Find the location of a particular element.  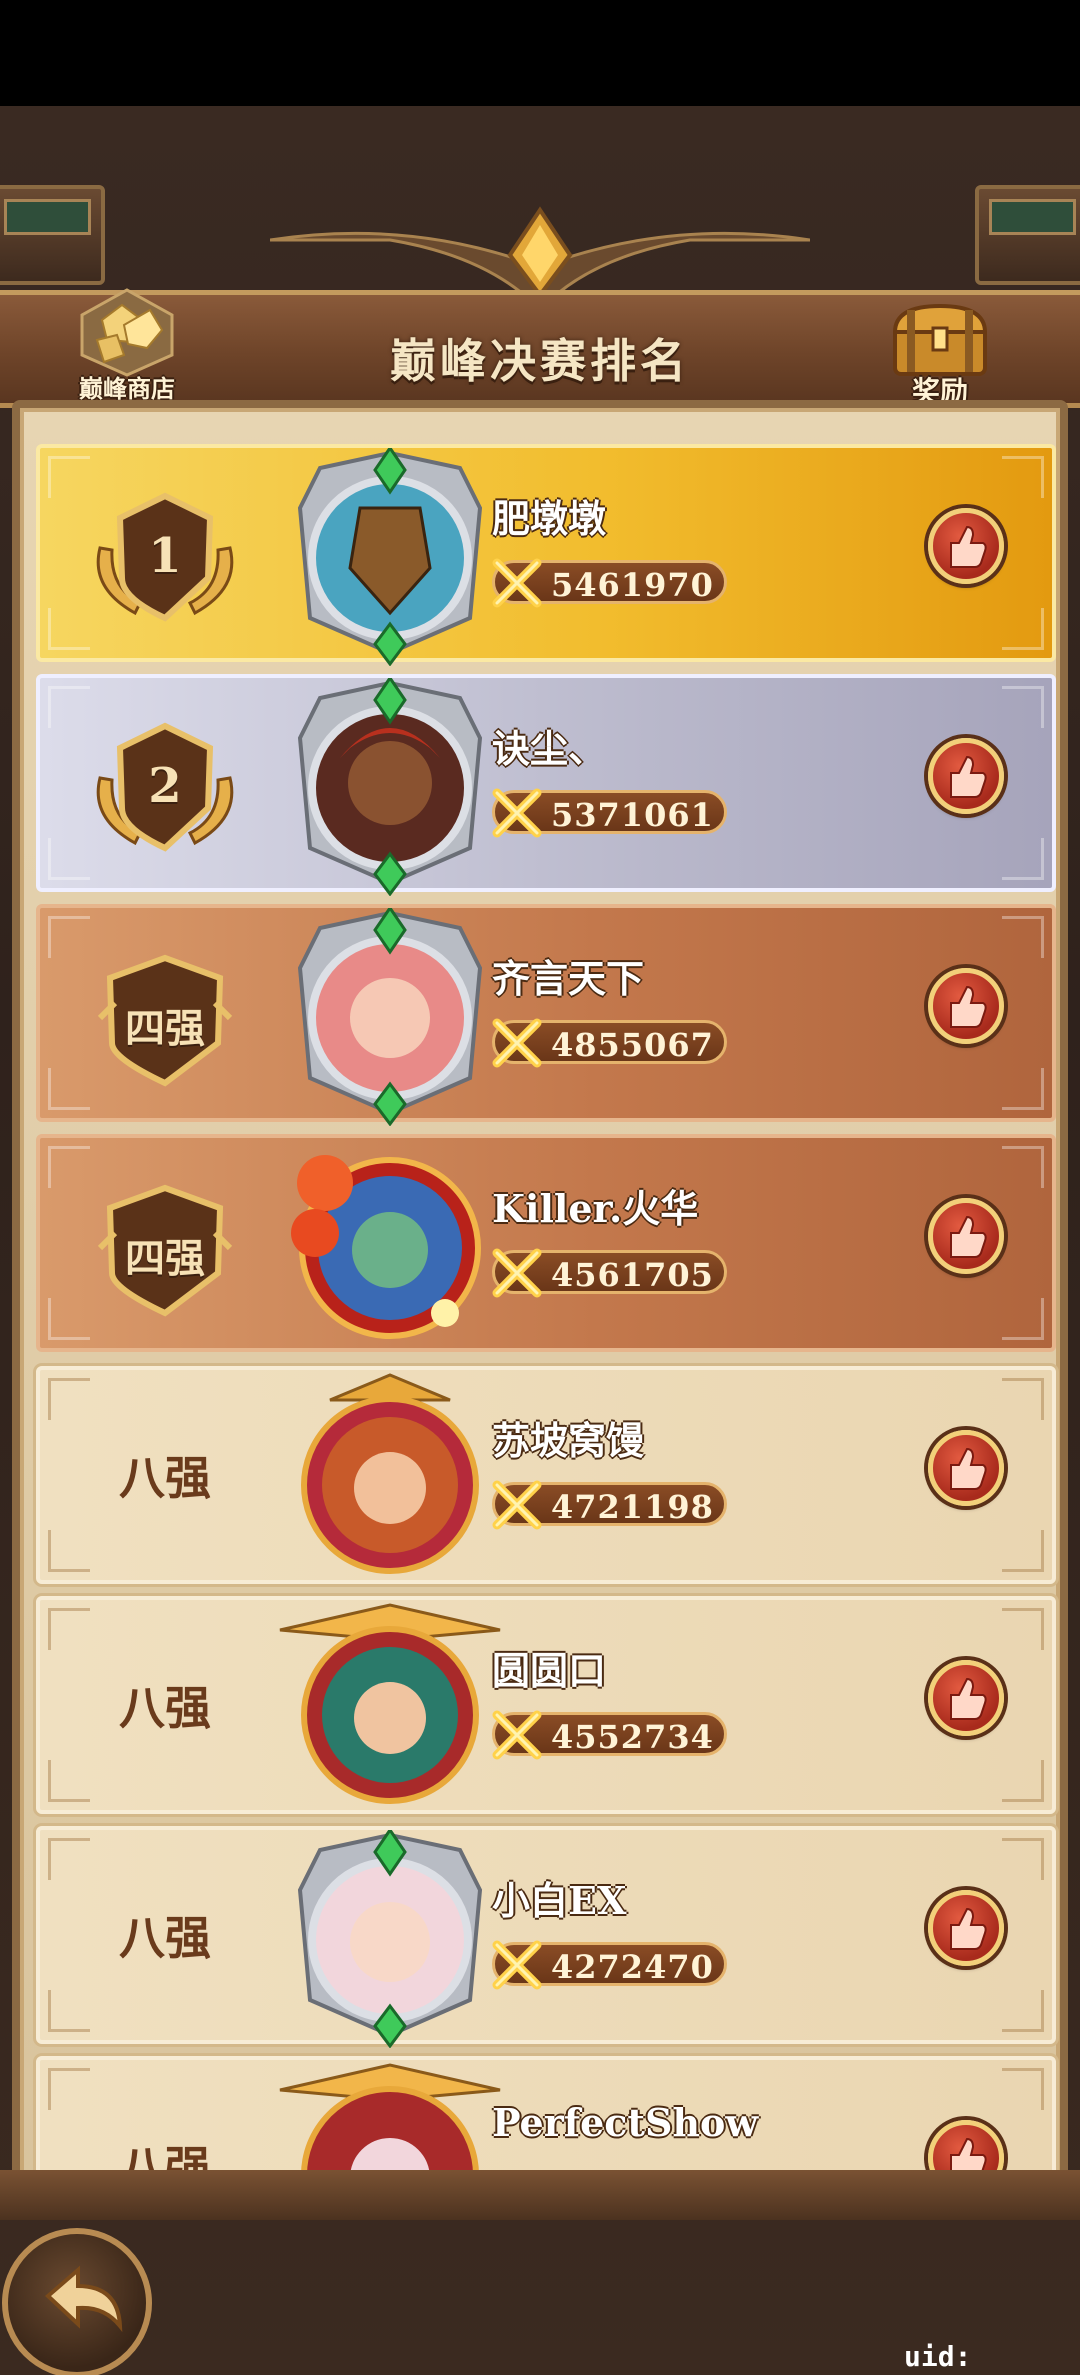

ranking-row: 八强 圆圆口 4552734 is located at coordinates (546, 1705).